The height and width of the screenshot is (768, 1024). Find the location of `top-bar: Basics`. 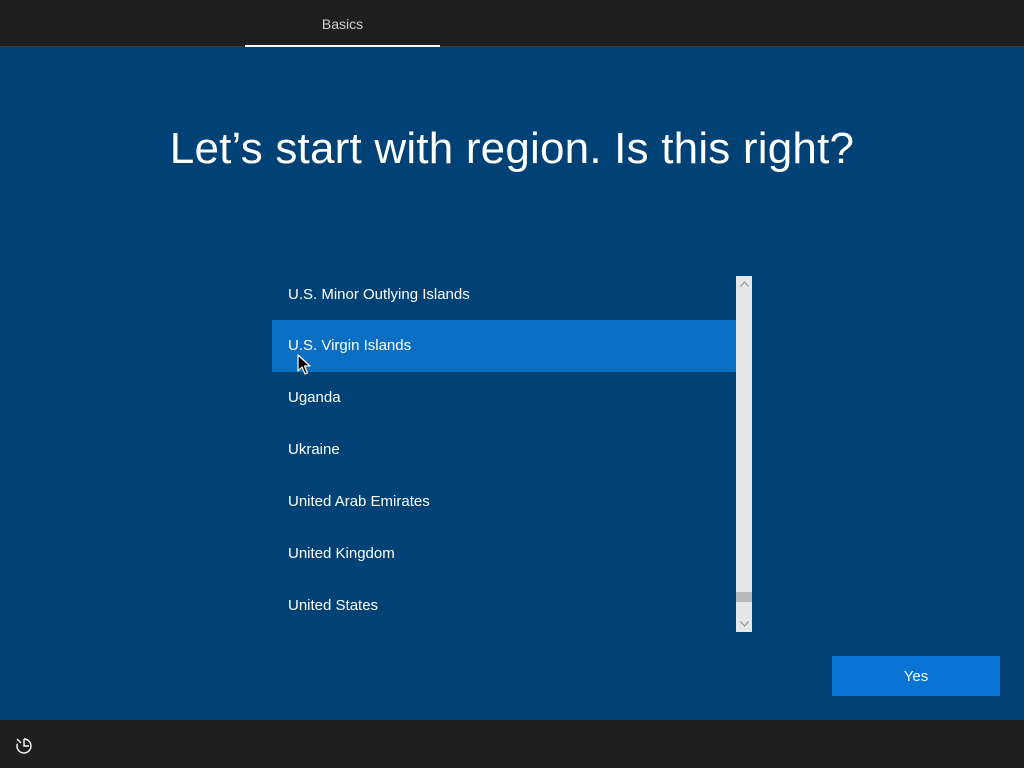

top-bar: Basics is located at coordinates (512, 23).